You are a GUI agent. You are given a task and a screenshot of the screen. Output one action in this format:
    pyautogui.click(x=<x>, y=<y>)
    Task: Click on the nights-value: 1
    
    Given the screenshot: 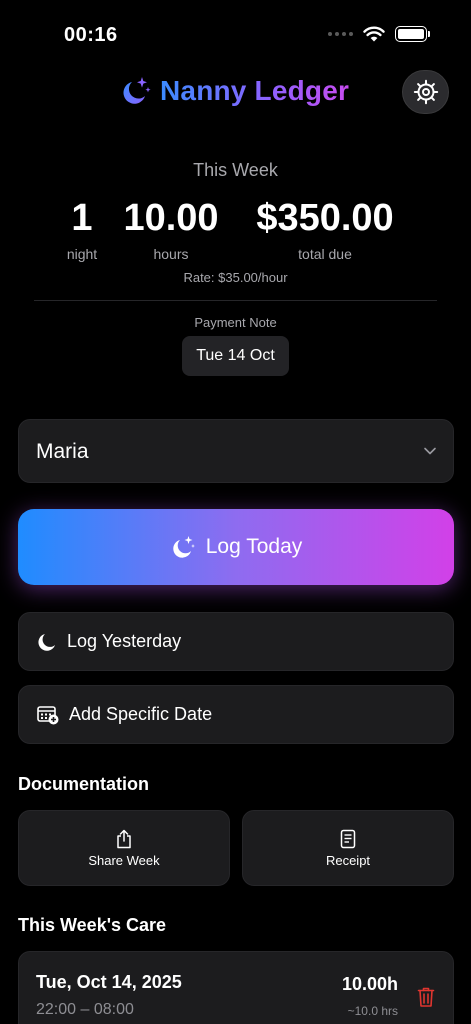 What is the action you would take?
    pyautogui.click(x=82, y=218)
    